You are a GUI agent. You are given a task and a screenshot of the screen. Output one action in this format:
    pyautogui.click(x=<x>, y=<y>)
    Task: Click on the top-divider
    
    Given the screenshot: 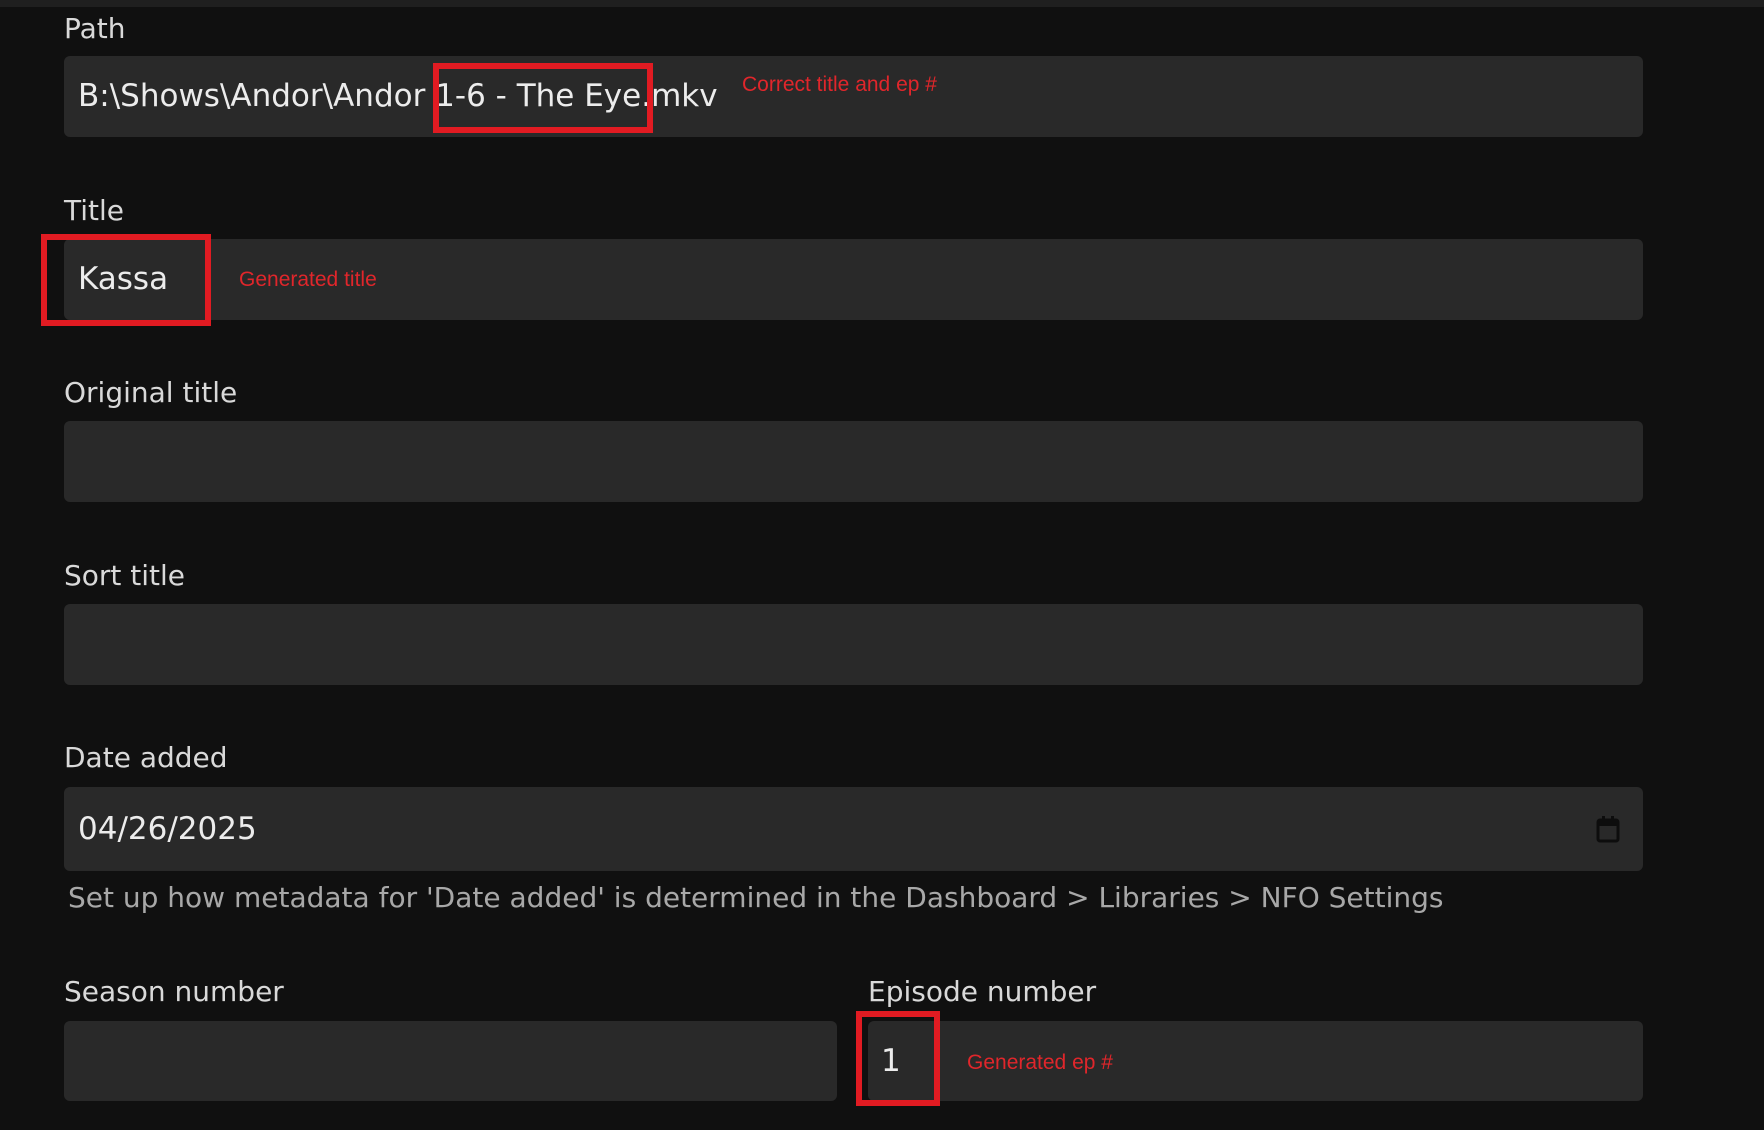 What is the action you would take?
    pyautogui.click(x=882, y=3)
    